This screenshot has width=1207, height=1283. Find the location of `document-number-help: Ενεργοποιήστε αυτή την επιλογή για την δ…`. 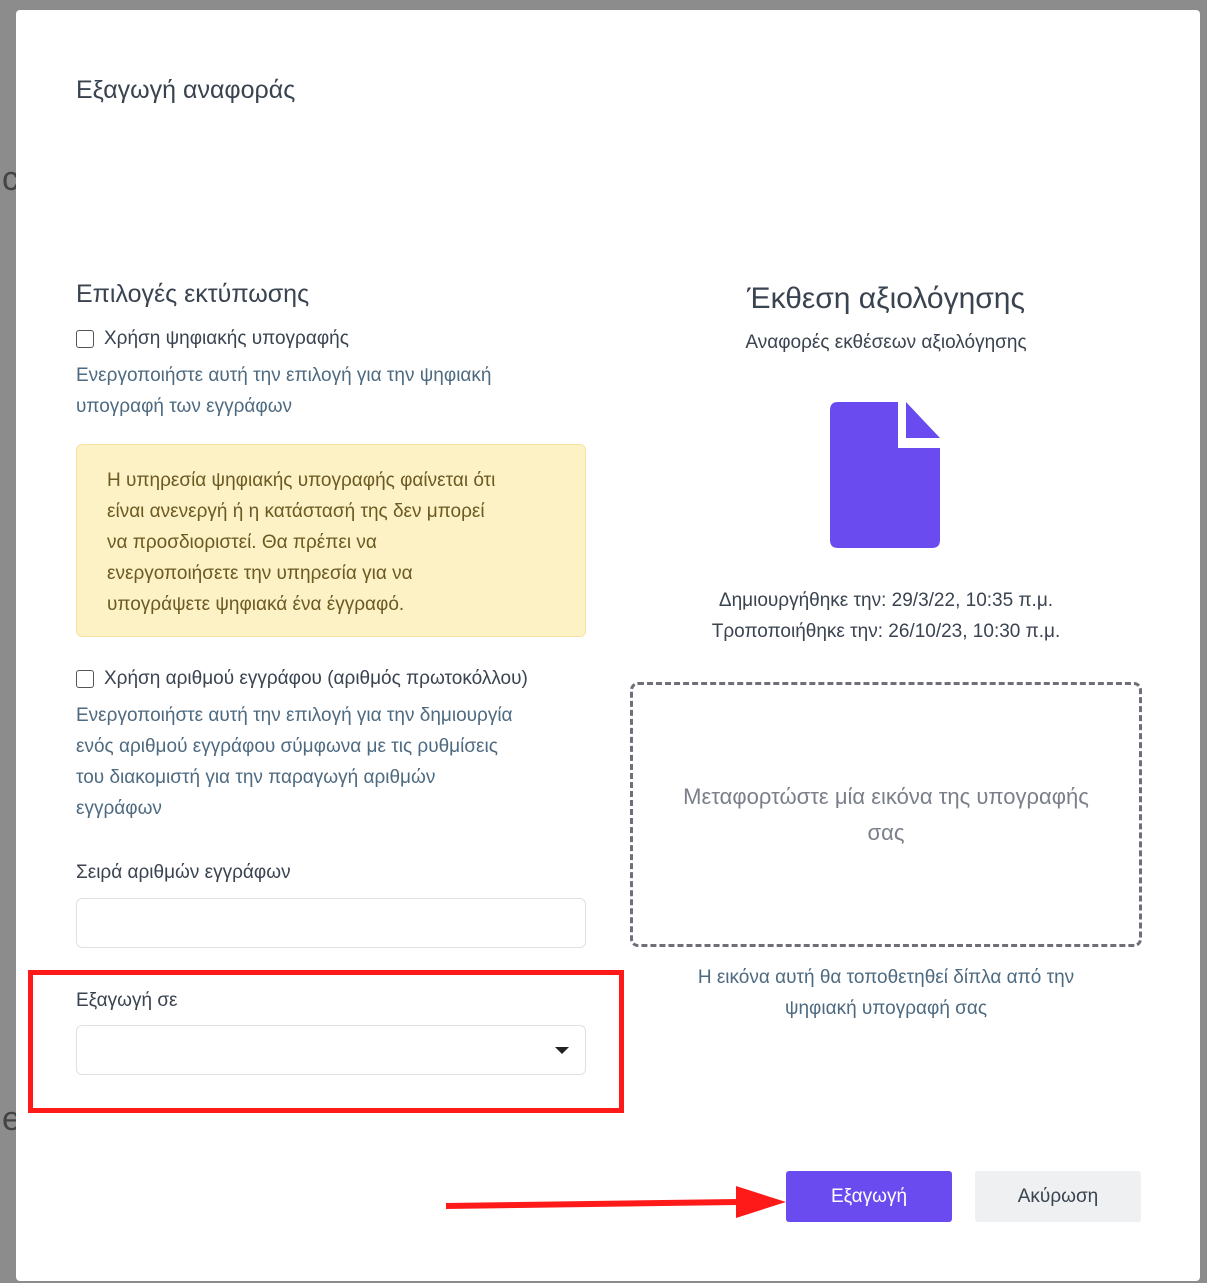

document-number-help: Ενεργοποιήστε αυτή την επιλογή για την δ… is located at coordinates (331, 762).